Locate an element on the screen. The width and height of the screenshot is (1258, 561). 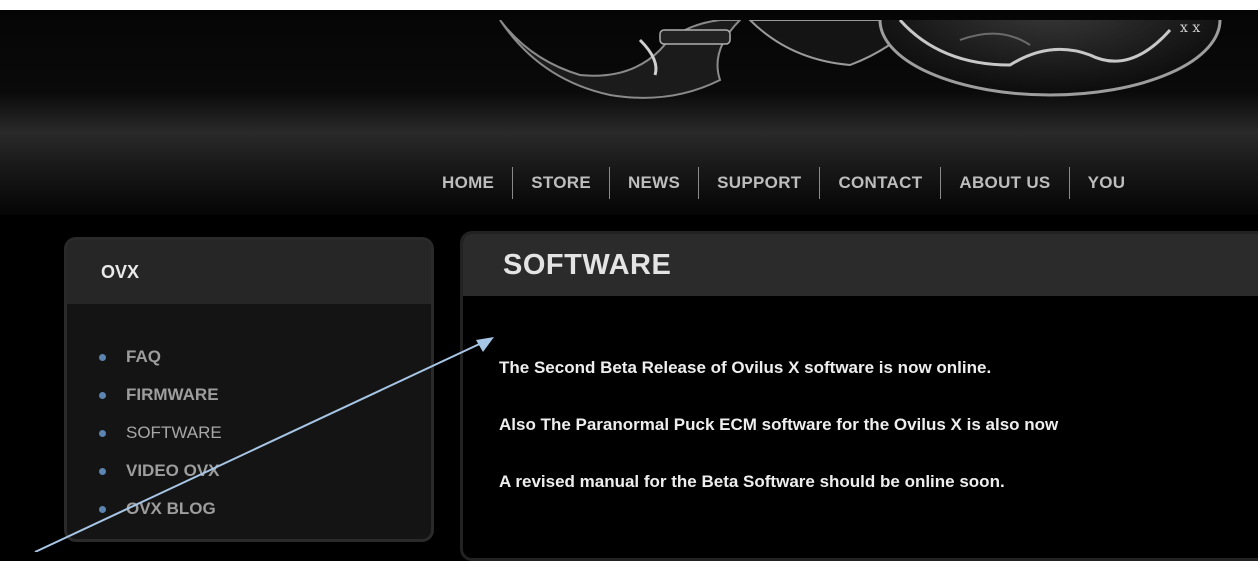
sidebar-item-label: OVX BLOG is located at coordinates (171, 508).